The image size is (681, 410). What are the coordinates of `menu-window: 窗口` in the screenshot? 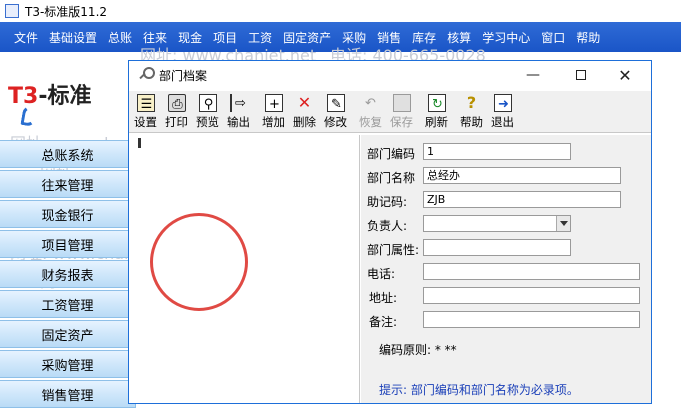 It's located at (553, 37).